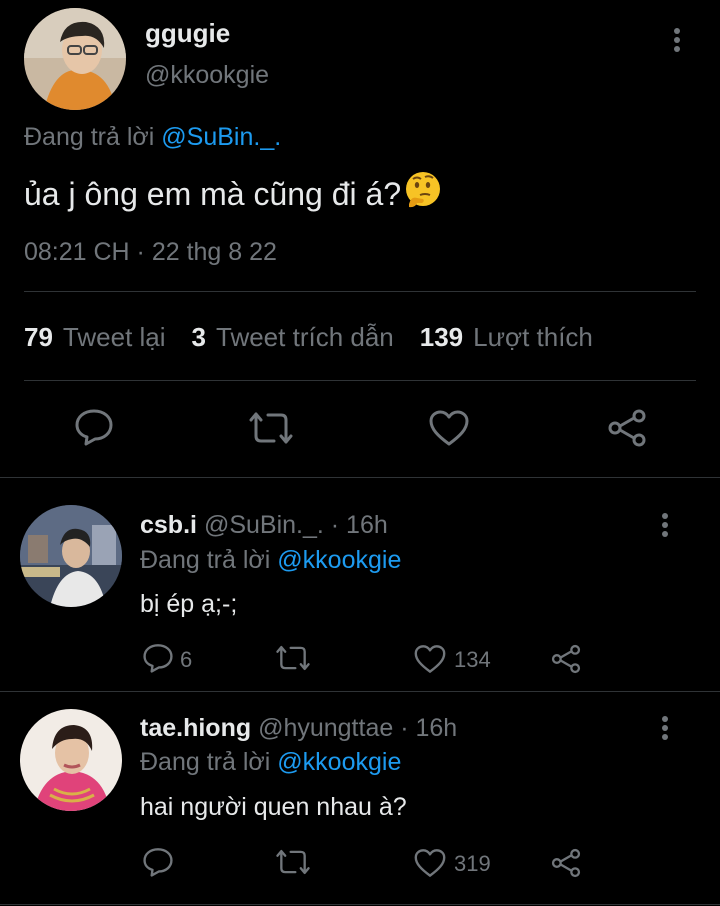  I want to click on display-name: ggugie, so click(187, 33).